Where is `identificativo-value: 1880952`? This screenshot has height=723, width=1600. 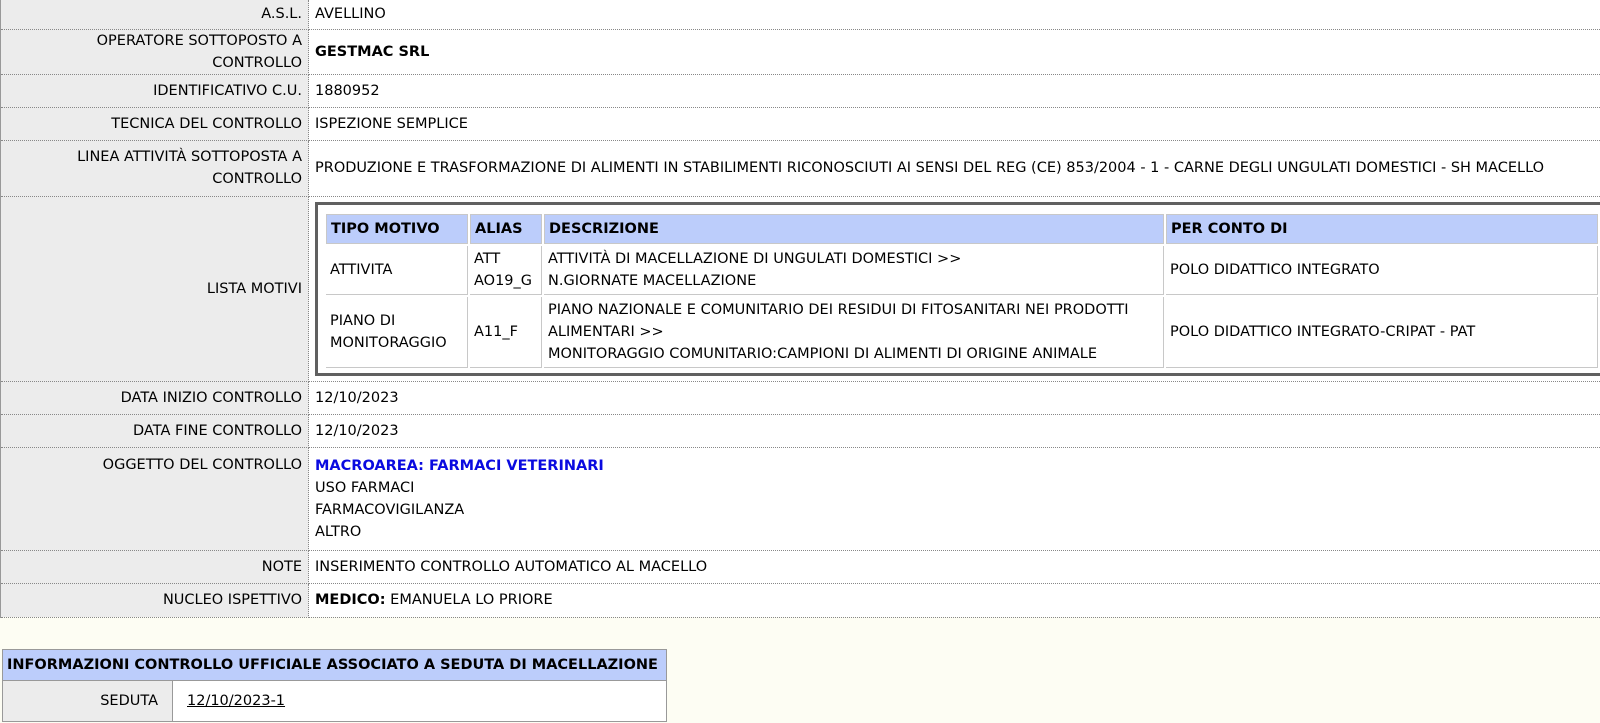
identificativo-value: 1880952 is located at coordinates (954, 91).